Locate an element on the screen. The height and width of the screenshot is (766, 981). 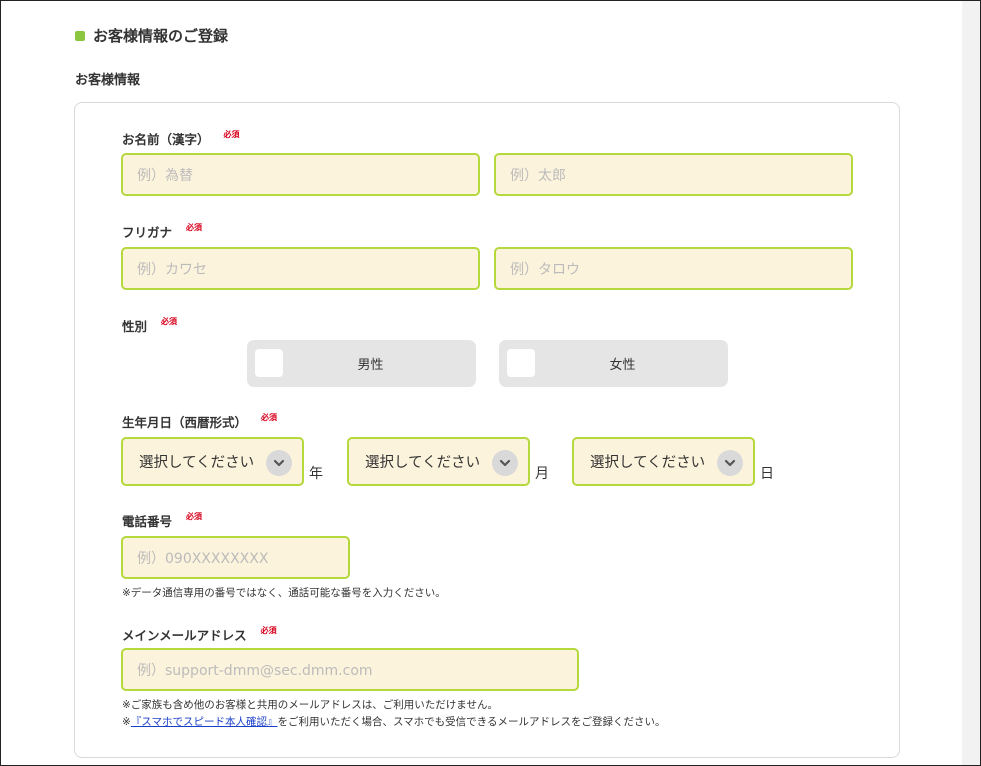
birth-day-select: 選択してください is located at coordinates (663, 461).